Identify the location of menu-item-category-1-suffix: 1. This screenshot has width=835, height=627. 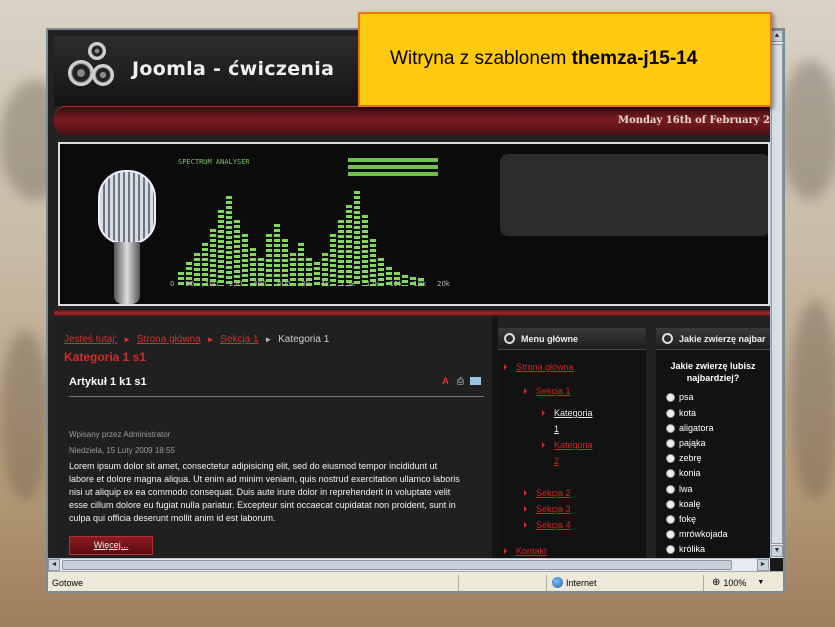
(556, 429).